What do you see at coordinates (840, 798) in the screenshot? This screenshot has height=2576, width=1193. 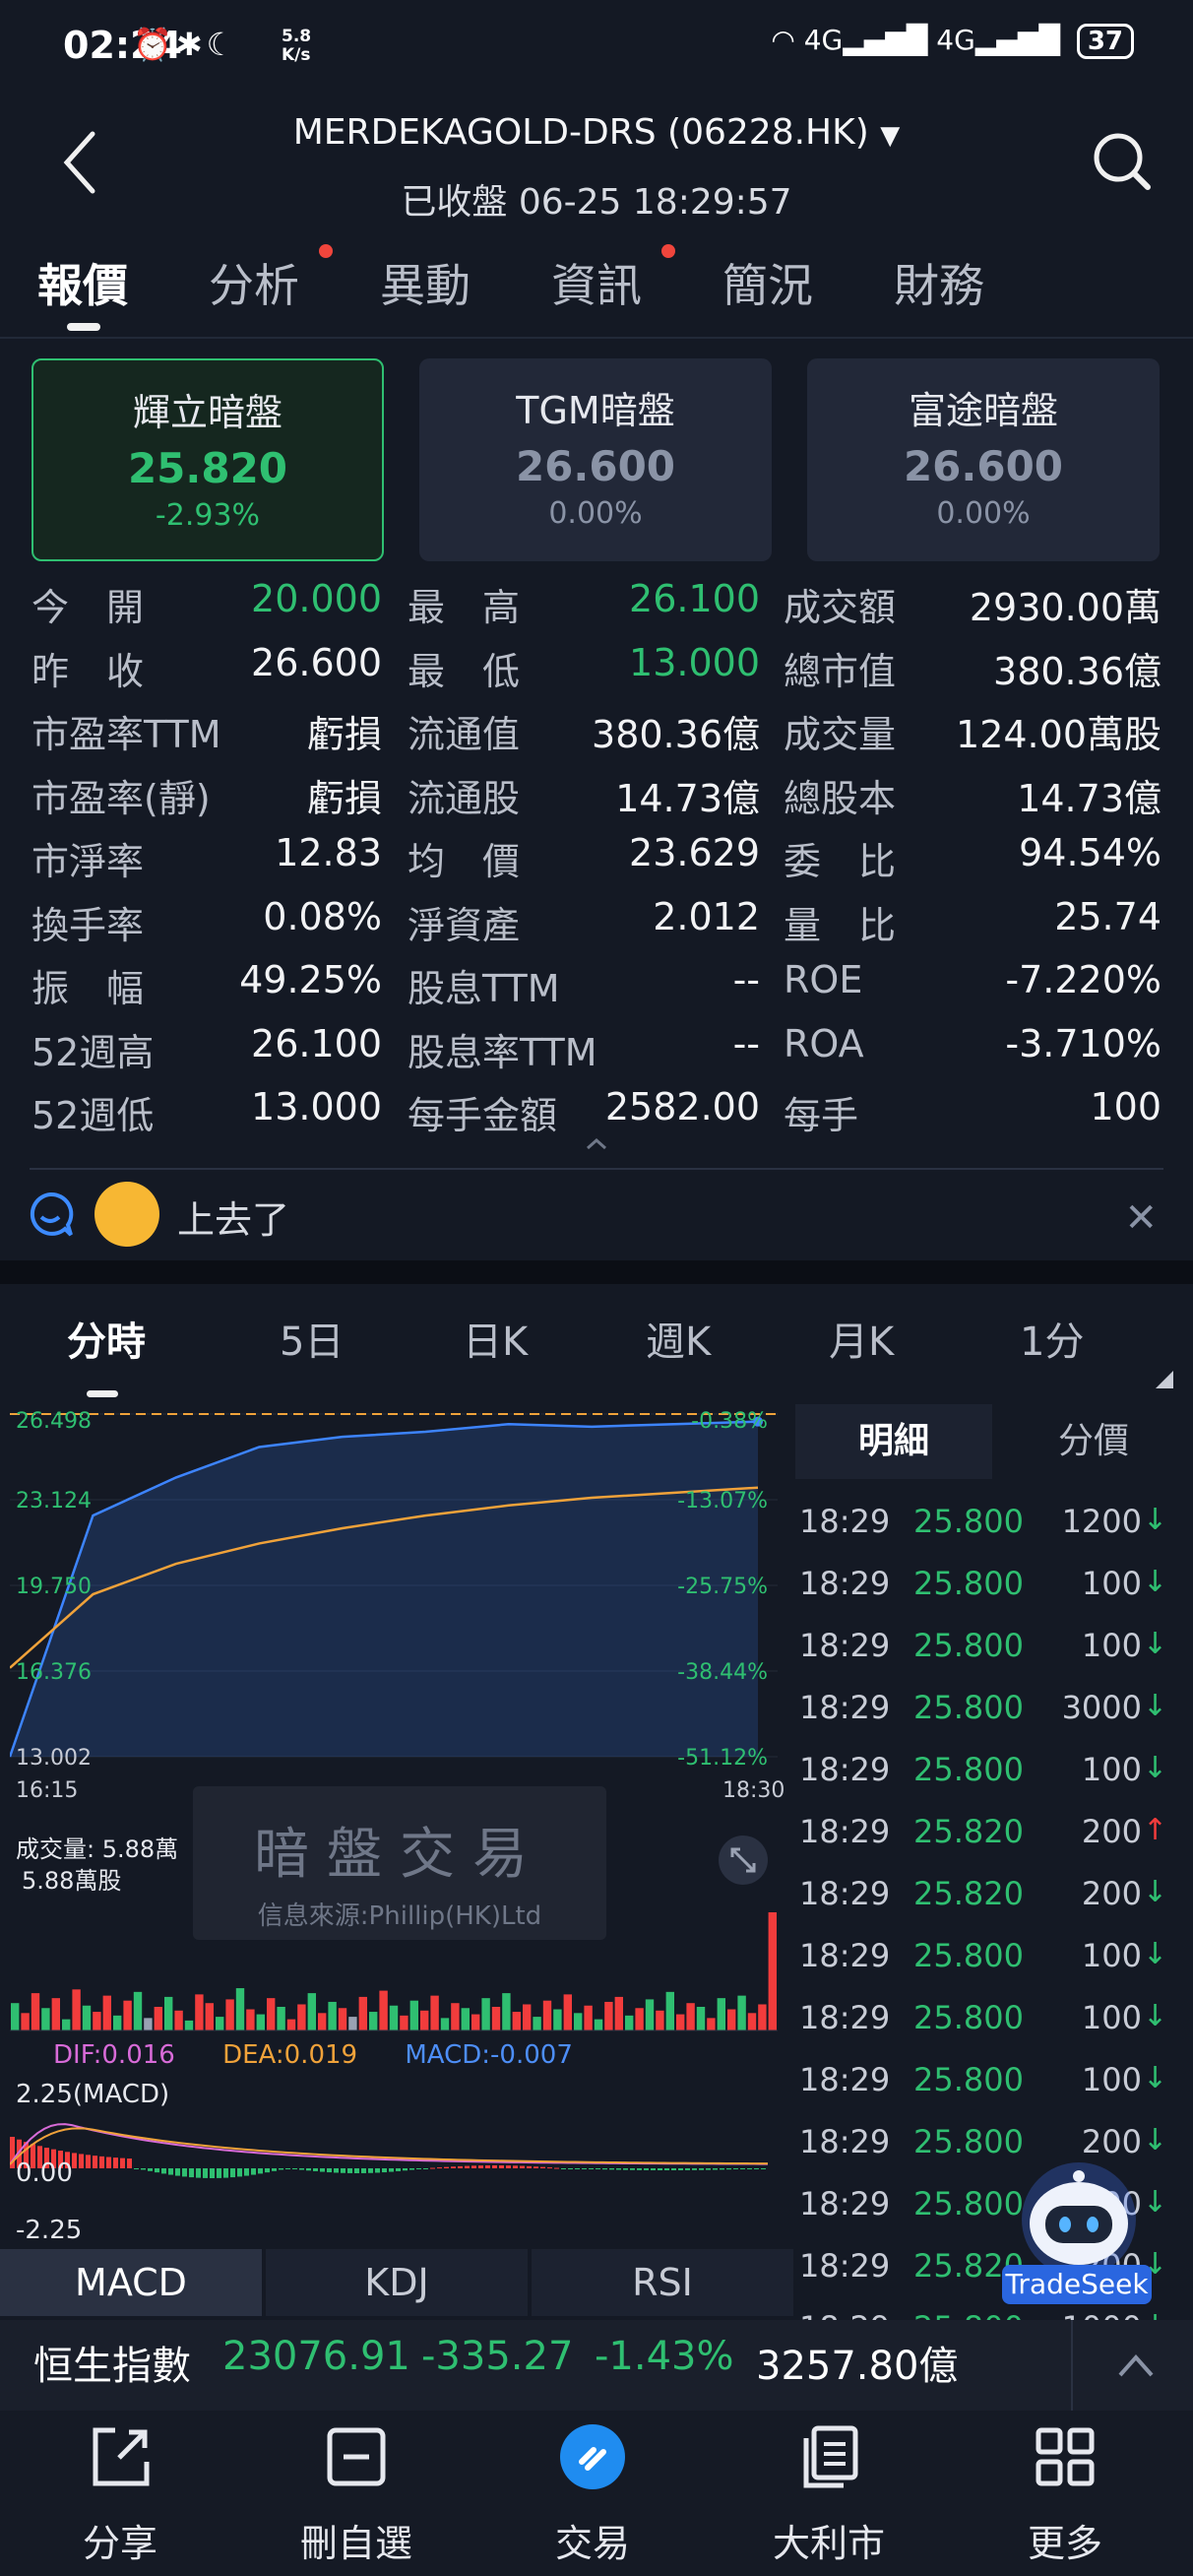 I see `stat-label: 總股本` at bounding box center [840, 798].